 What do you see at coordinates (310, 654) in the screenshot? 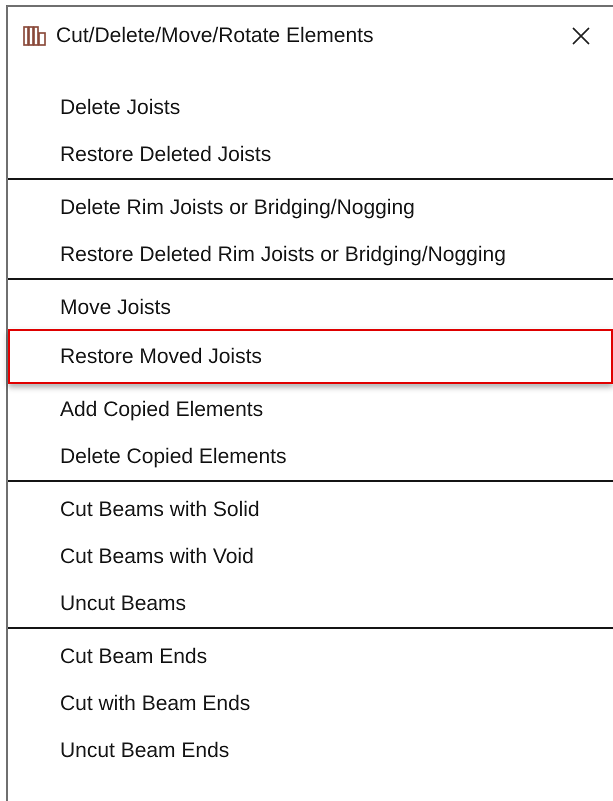
I see `menu-item: Cut Beam Ends` at bounding box center [310, 654].